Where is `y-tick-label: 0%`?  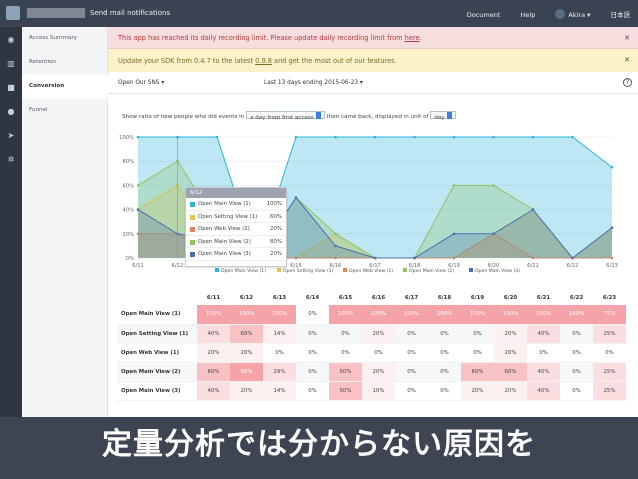 y-tick-label: 0% is located at coordinates (130, 259).